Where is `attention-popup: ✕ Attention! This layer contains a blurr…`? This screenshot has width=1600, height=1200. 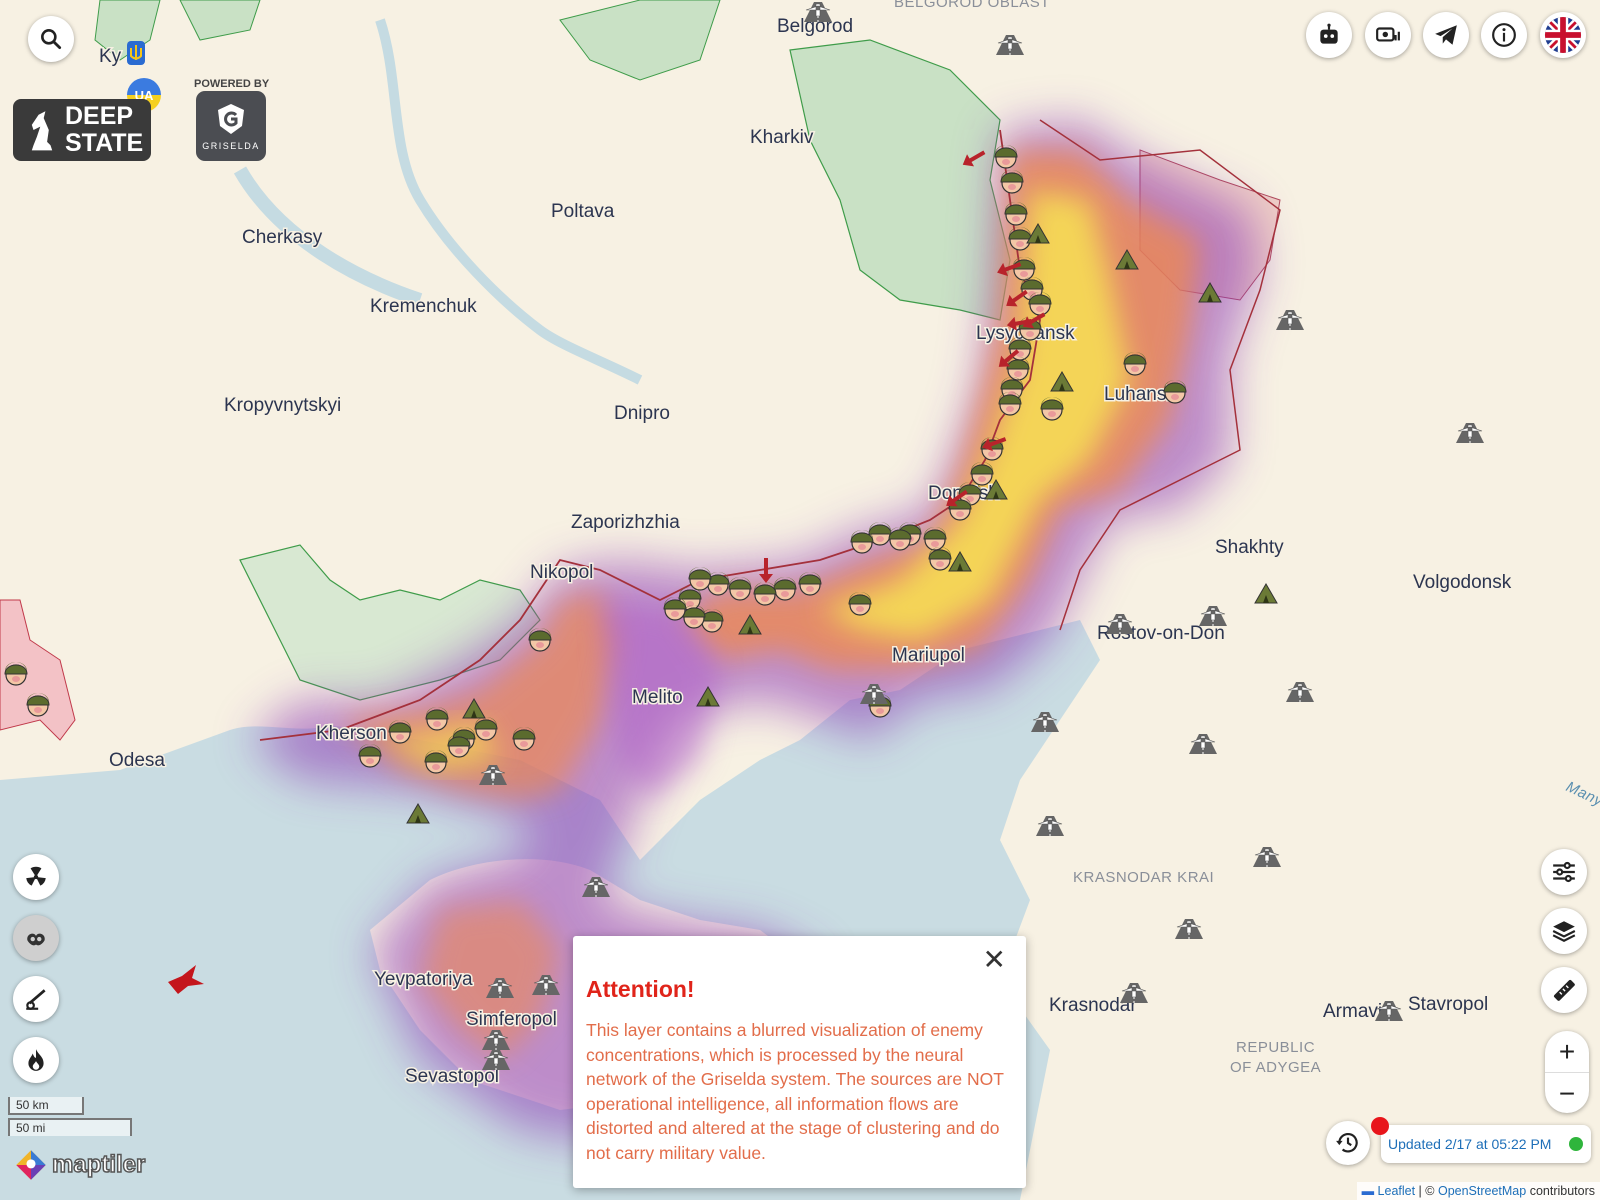
attention-popup: ✕ Attention! This layer contains a blurr… is located at coordinates (799, 1062).